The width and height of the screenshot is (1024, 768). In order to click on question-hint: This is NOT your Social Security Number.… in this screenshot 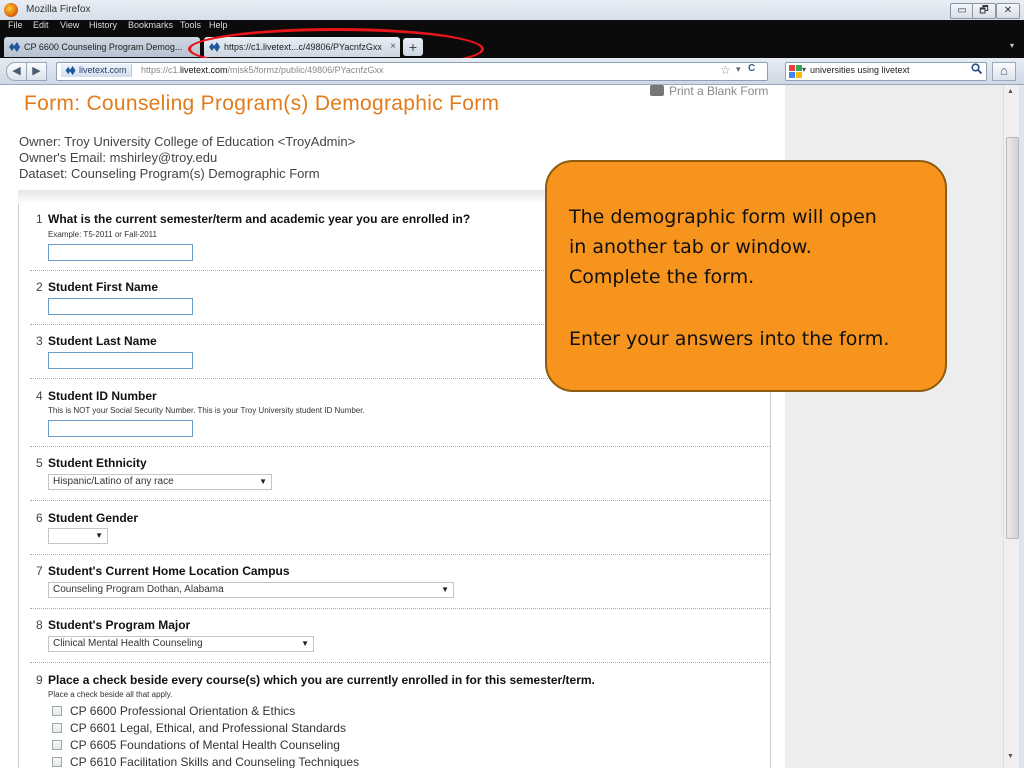, I will do `click(206, 410)`.